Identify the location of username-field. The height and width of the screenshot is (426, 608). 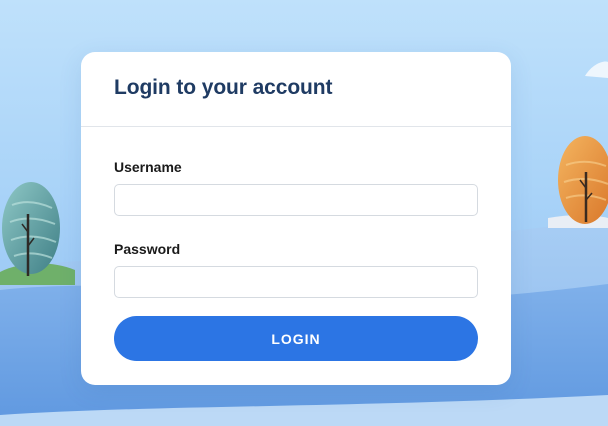
(296, 200).